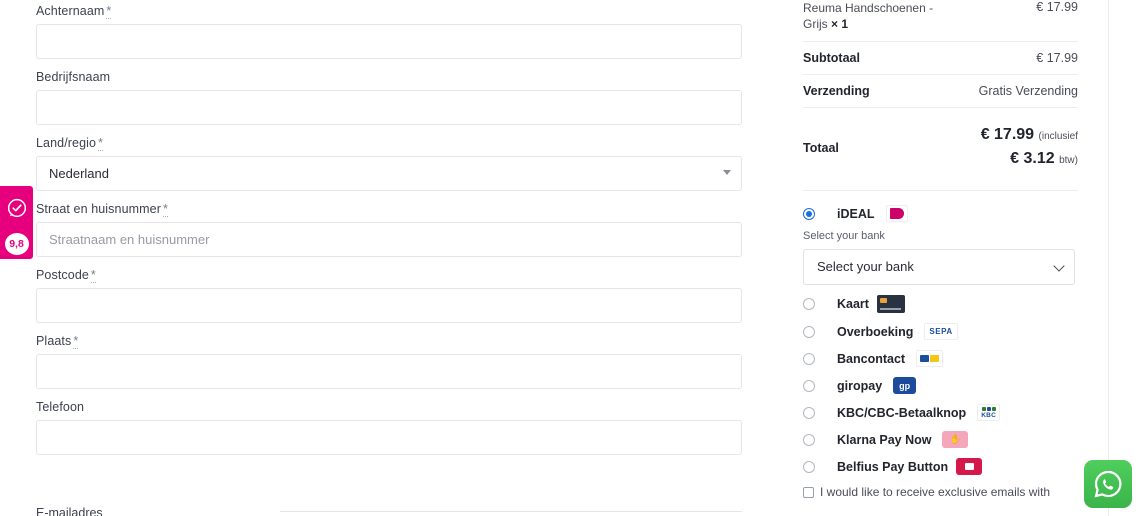  What do you see at coordinates (389, 305) in the screenshot?
I see `postcode-input` at bounding box center [389, 305].